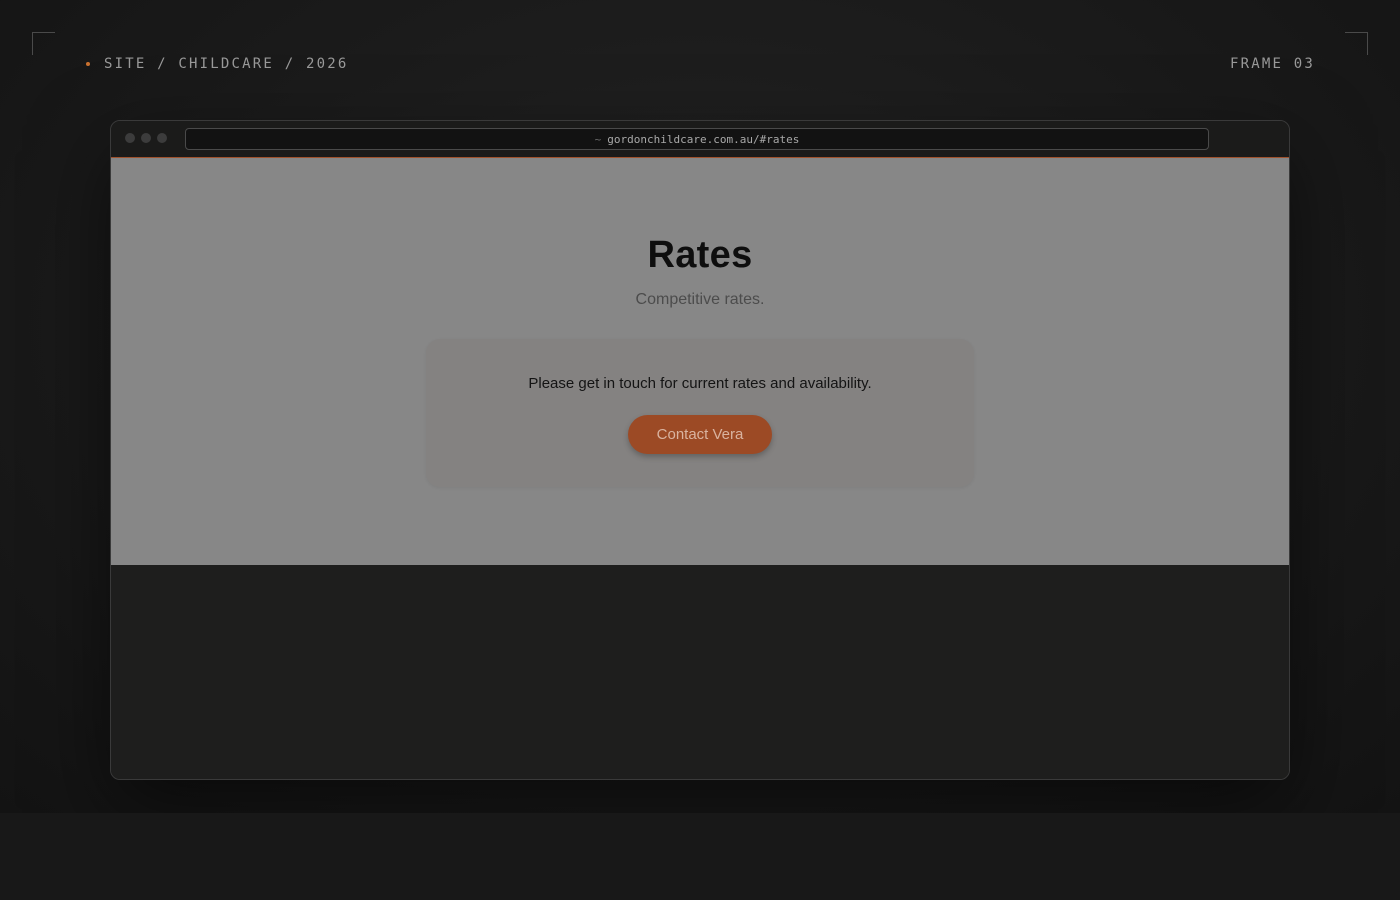 The width and height of the screenshot is (1400, 900). I want to click on corner-mark-top-left, so click(43, 43).